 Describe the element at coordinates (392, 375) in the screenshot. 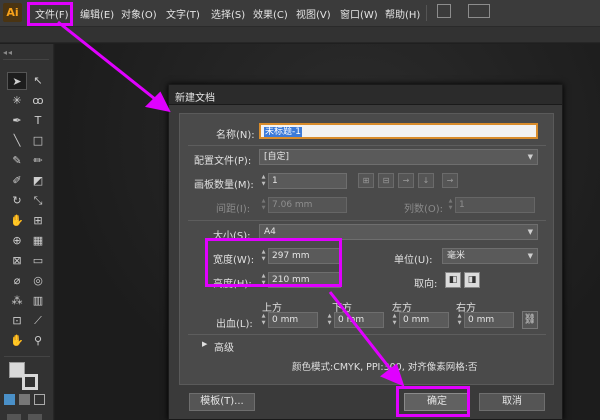

I see `arrow-to-ok-head` at that location.